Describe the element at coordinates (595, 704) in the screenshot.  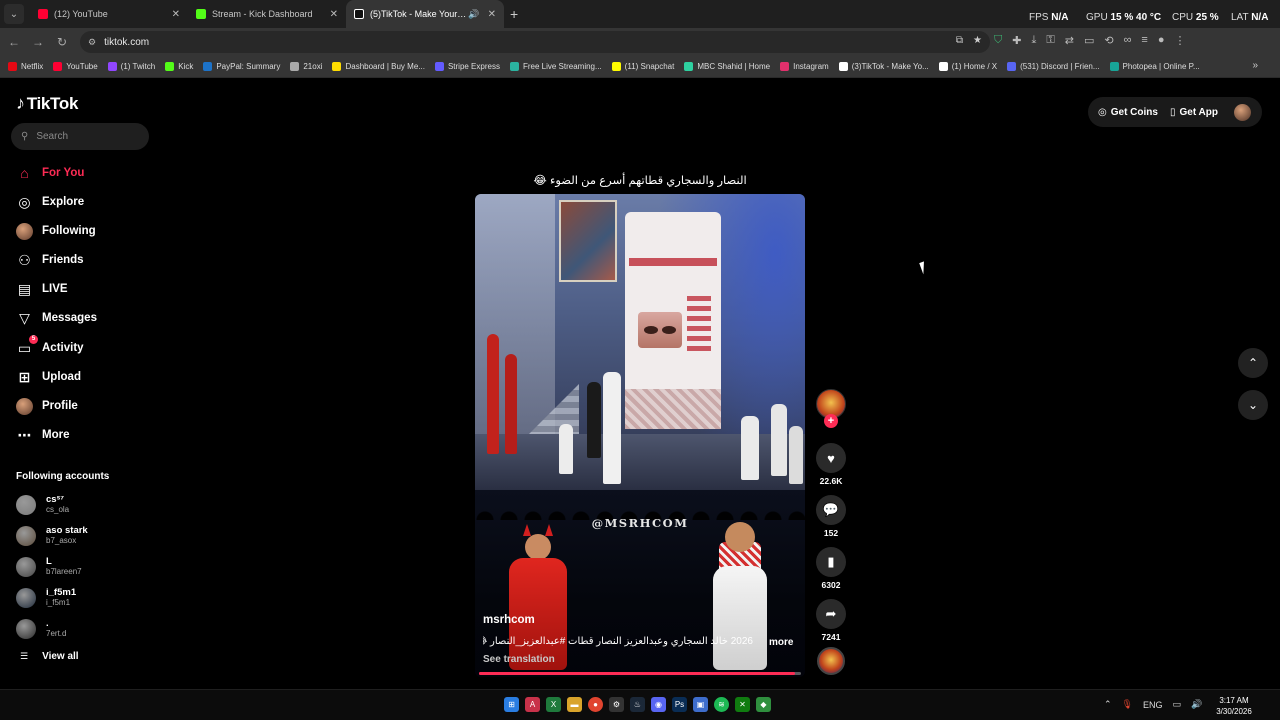
I see `chrome-icon: ●` at that location.